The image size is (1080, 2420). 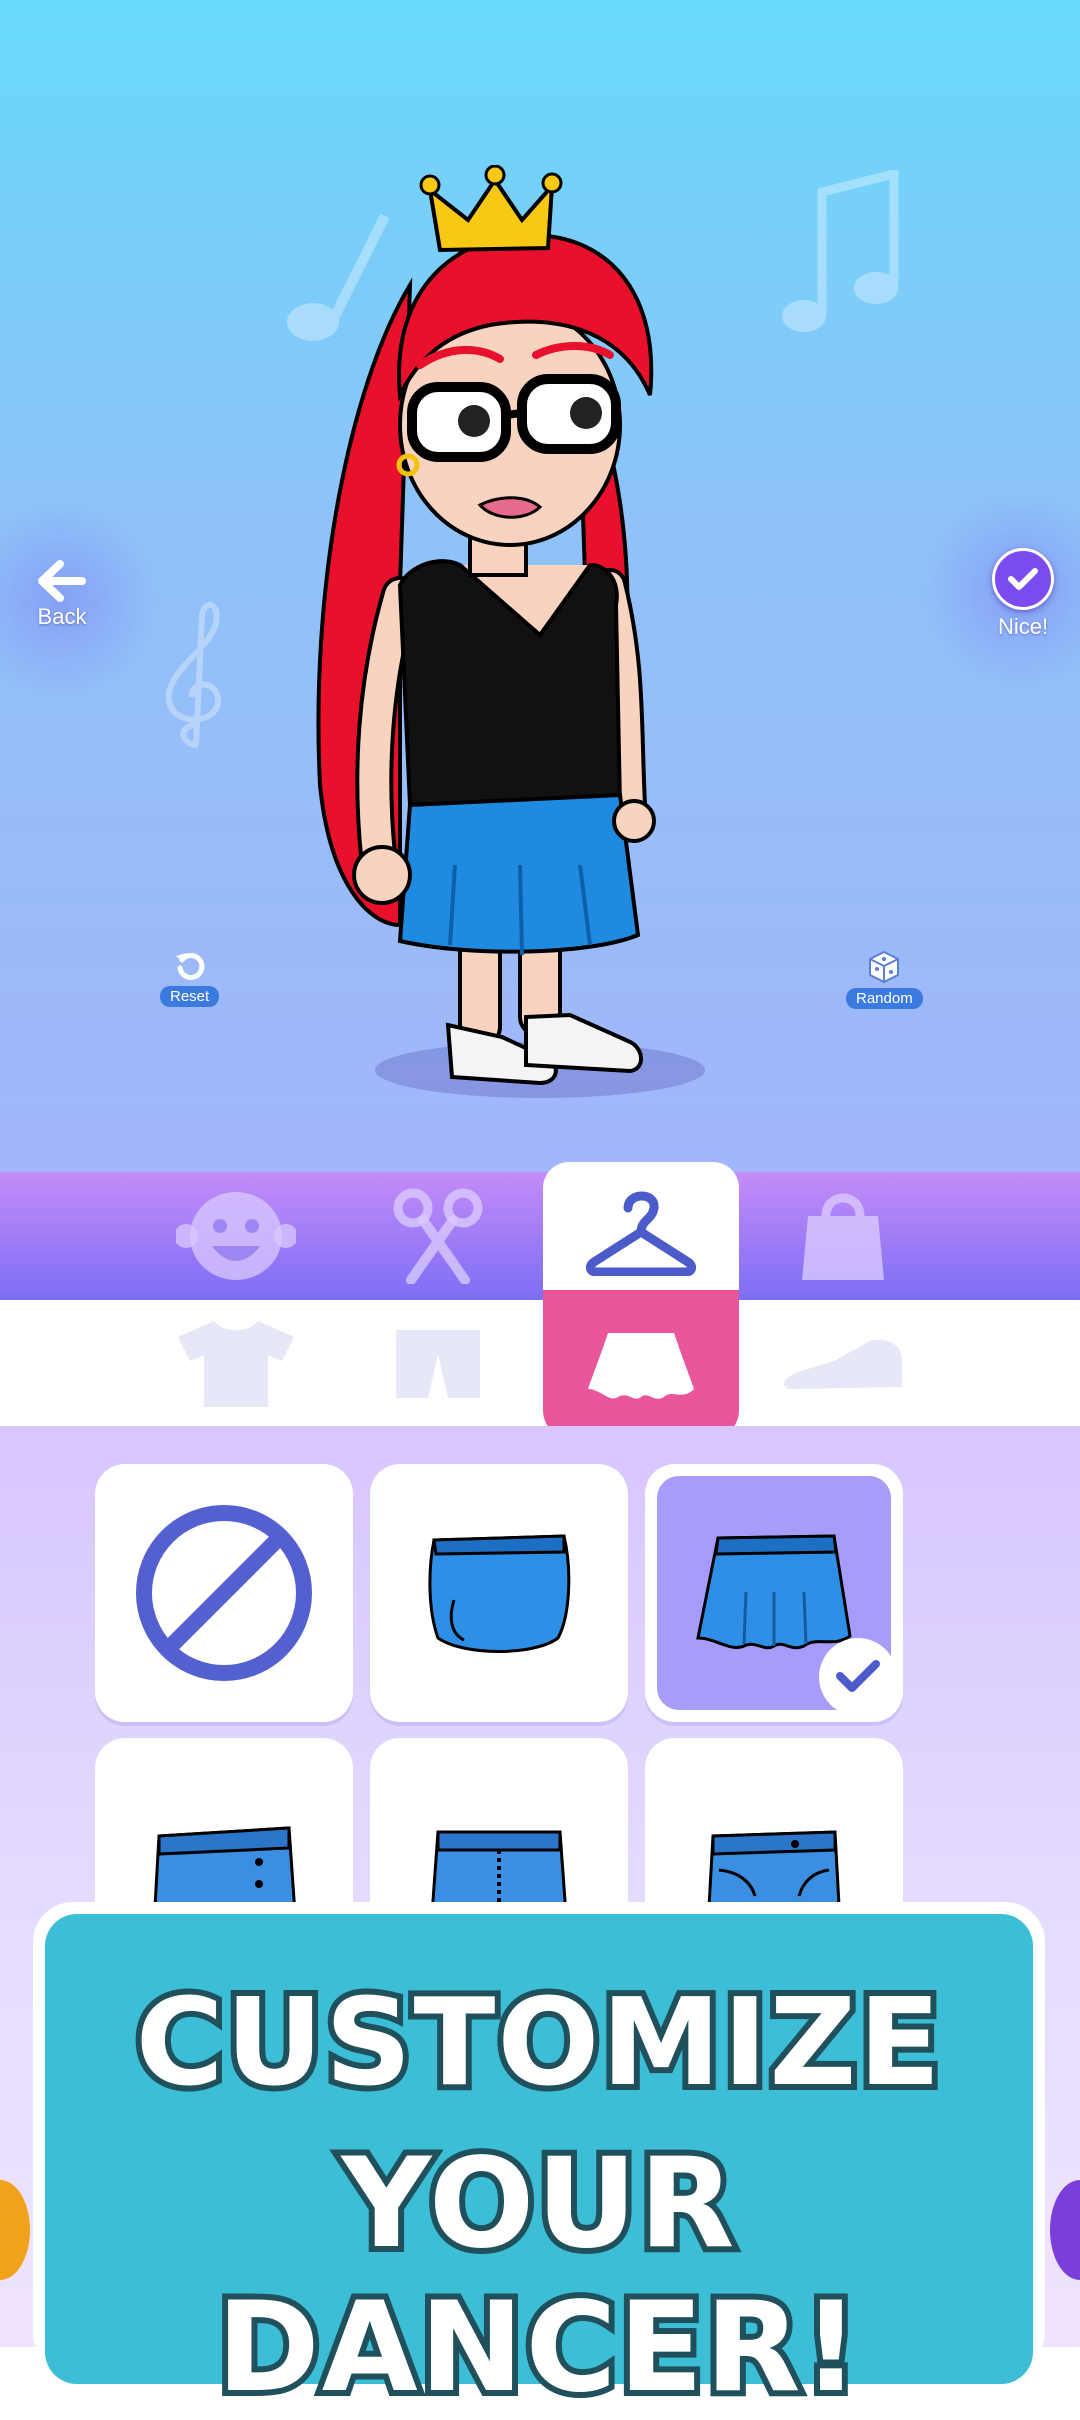 I want to click on face-icon, so click(x=236, y=1236).